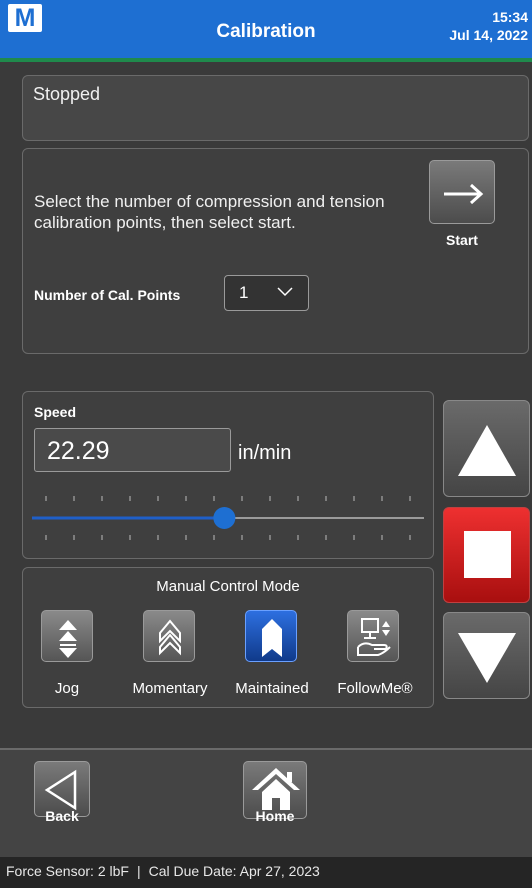  What do you see at coordinates (68, 639) in the screenshot?
I see `jog-triangles-icon` at bounding box center [68, 639].